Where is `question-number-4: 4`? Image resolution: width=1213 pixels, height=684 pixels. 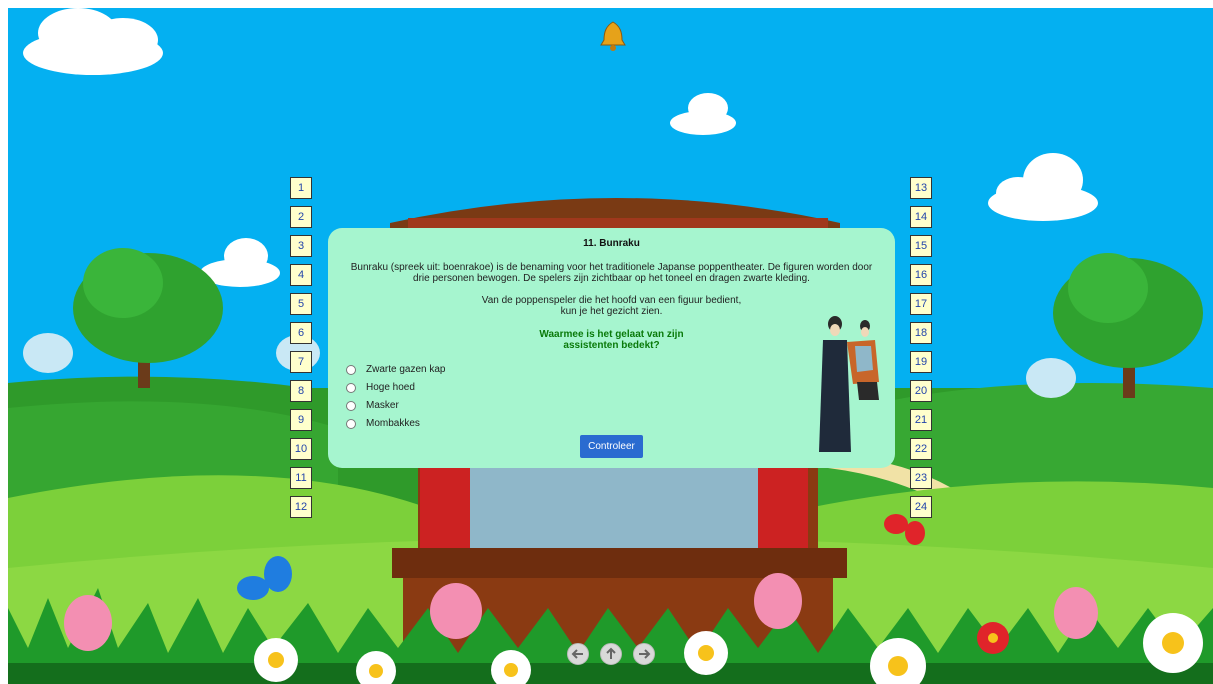 question-number-4: 4 is located at coordinates (301, 275).